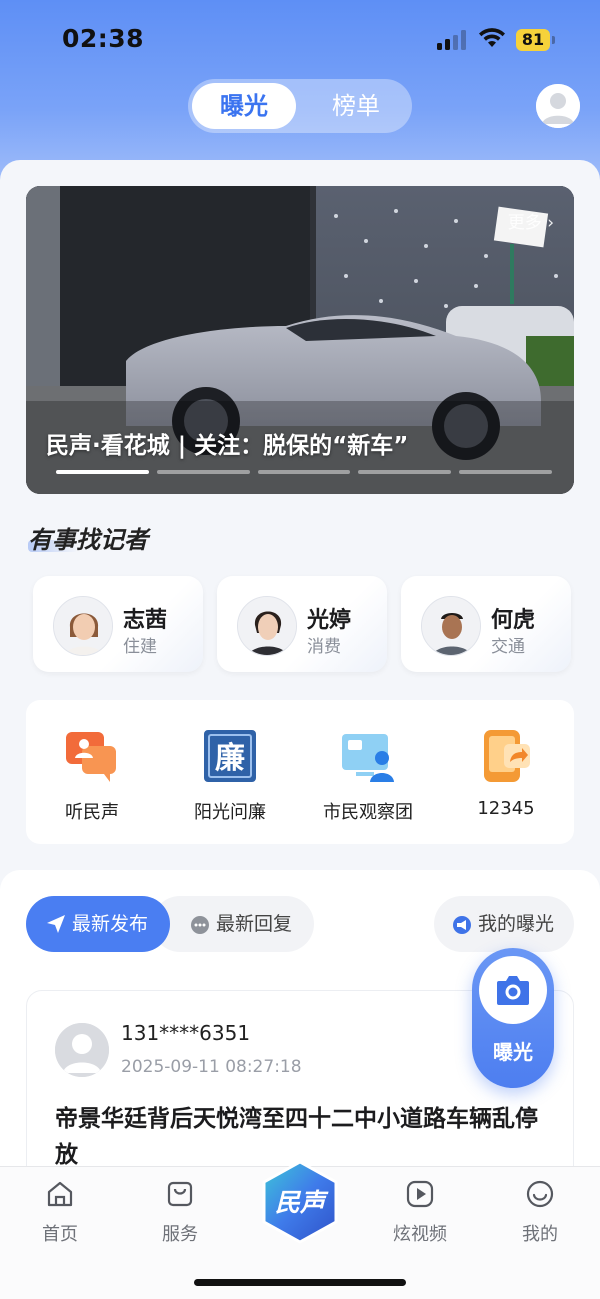 Image resolution: width=600 pixels, height=1299 pixels. I want to click on tab-label: 首页, so click(60, 1234).